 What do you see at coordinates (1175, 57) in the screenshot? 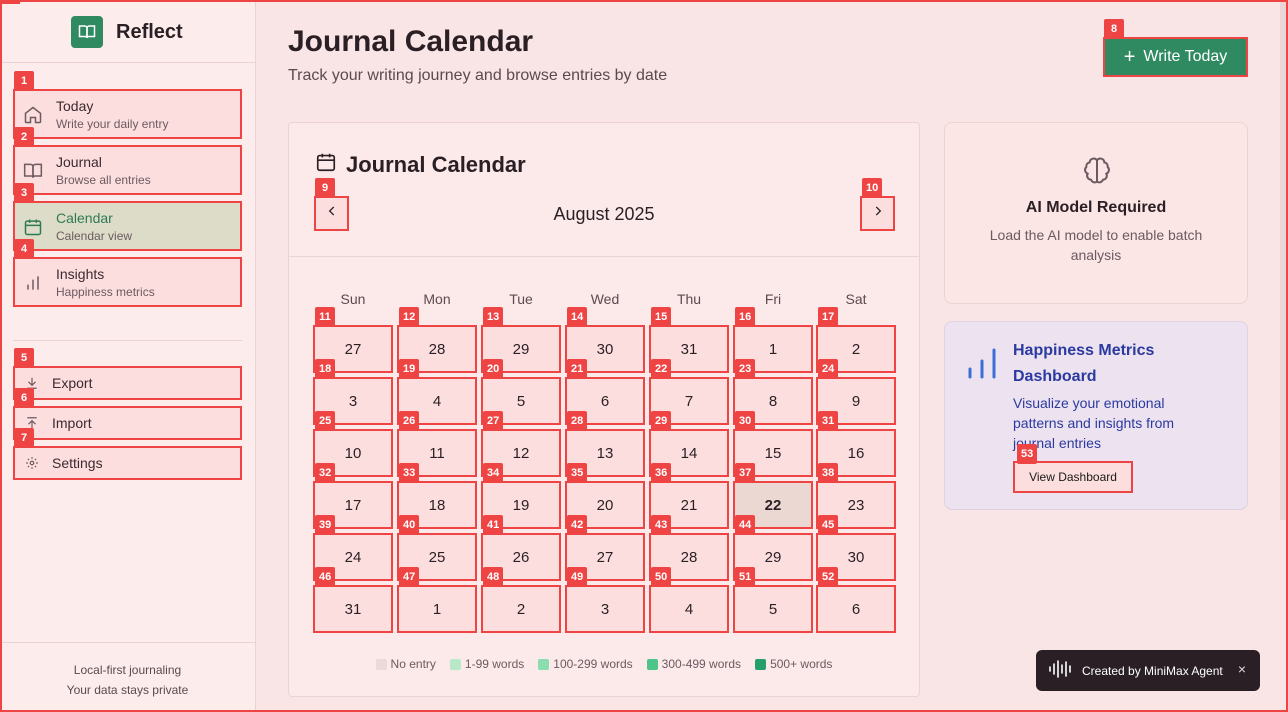
I see `write-today-button: + Write Today` at bounding box center [1175, 57].